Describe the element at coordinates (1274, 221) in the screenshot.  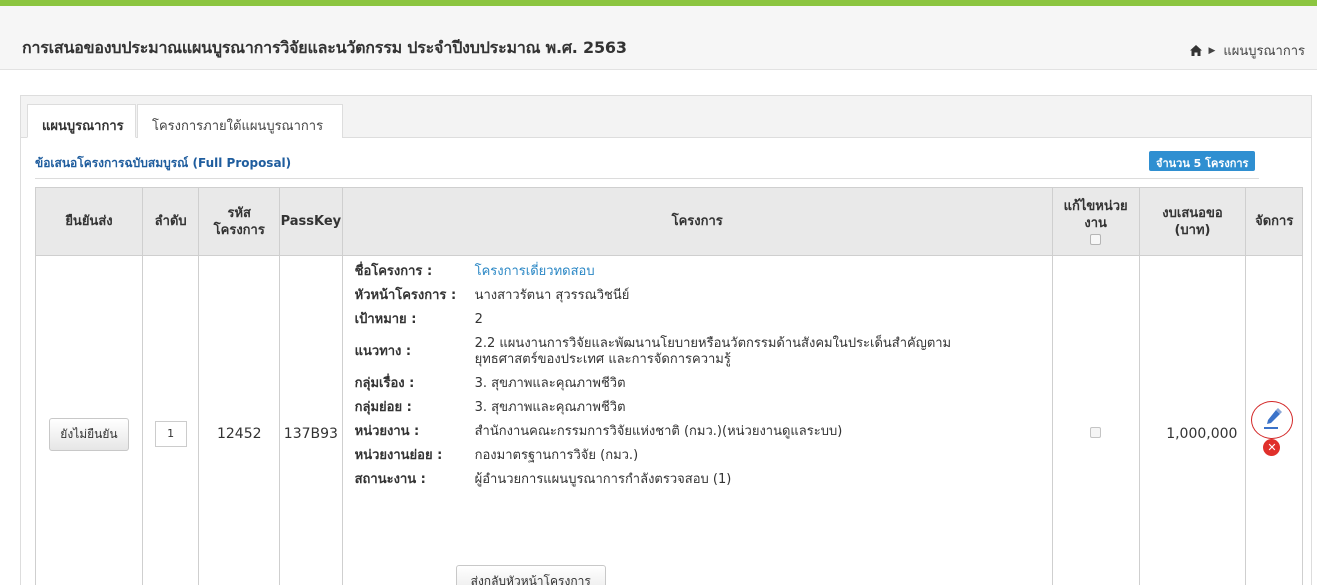
I see `col-manage: จัดการ` at that location.